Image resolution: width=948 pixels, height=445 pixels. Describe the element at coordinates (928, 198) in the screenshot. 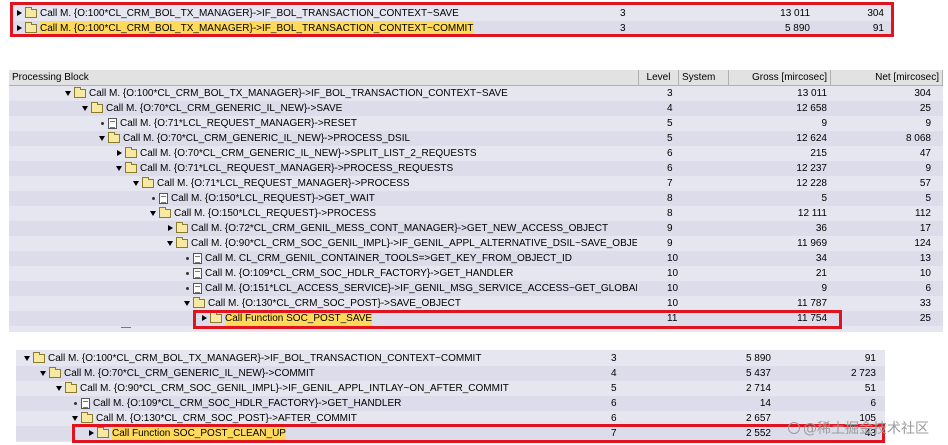

I see `row-net: 5` at that location.